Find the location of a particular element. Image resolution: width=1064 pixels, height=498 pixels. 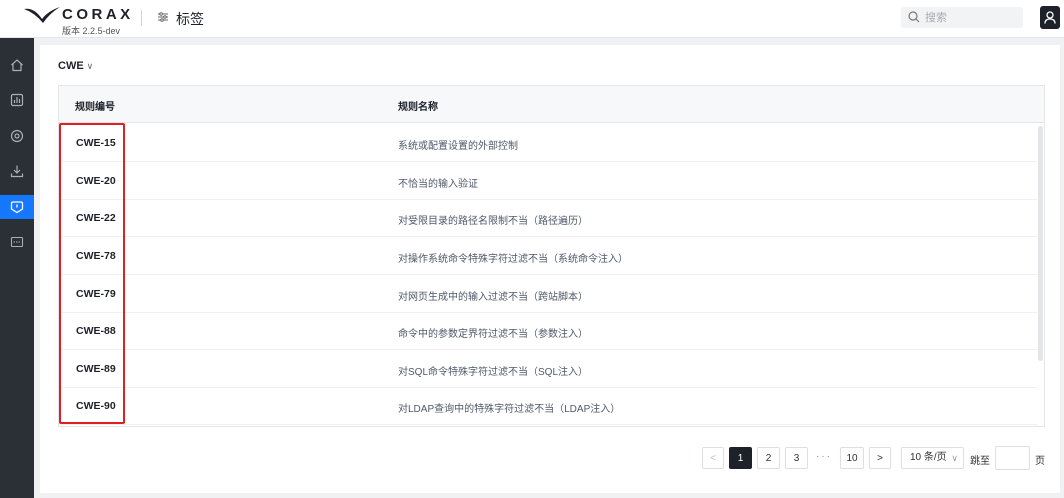

table-row: CWE-79 对网页生成中的输入过滤不当（跨站脚本） is located at coordinates (548, 294).